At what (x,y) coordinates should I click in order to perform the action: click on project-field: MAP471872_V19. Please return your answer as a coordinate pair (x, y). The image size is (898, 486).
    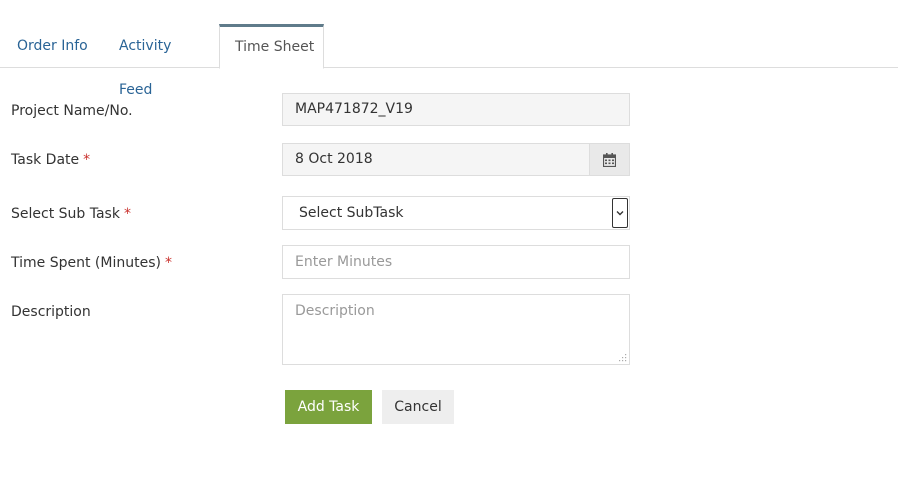
    Looking at the image, I should click on (456, 109).